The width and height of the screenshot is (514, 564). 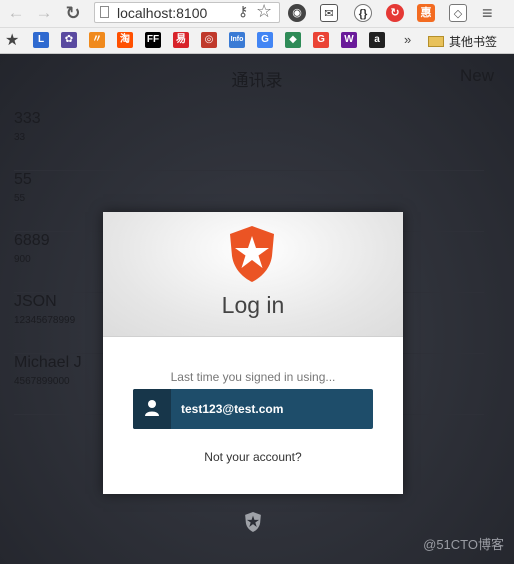 What do you see at coordinates (463, 544) in the screenshot?
I see `watermark: @51CTO博客` at bounding box center [463, 544].